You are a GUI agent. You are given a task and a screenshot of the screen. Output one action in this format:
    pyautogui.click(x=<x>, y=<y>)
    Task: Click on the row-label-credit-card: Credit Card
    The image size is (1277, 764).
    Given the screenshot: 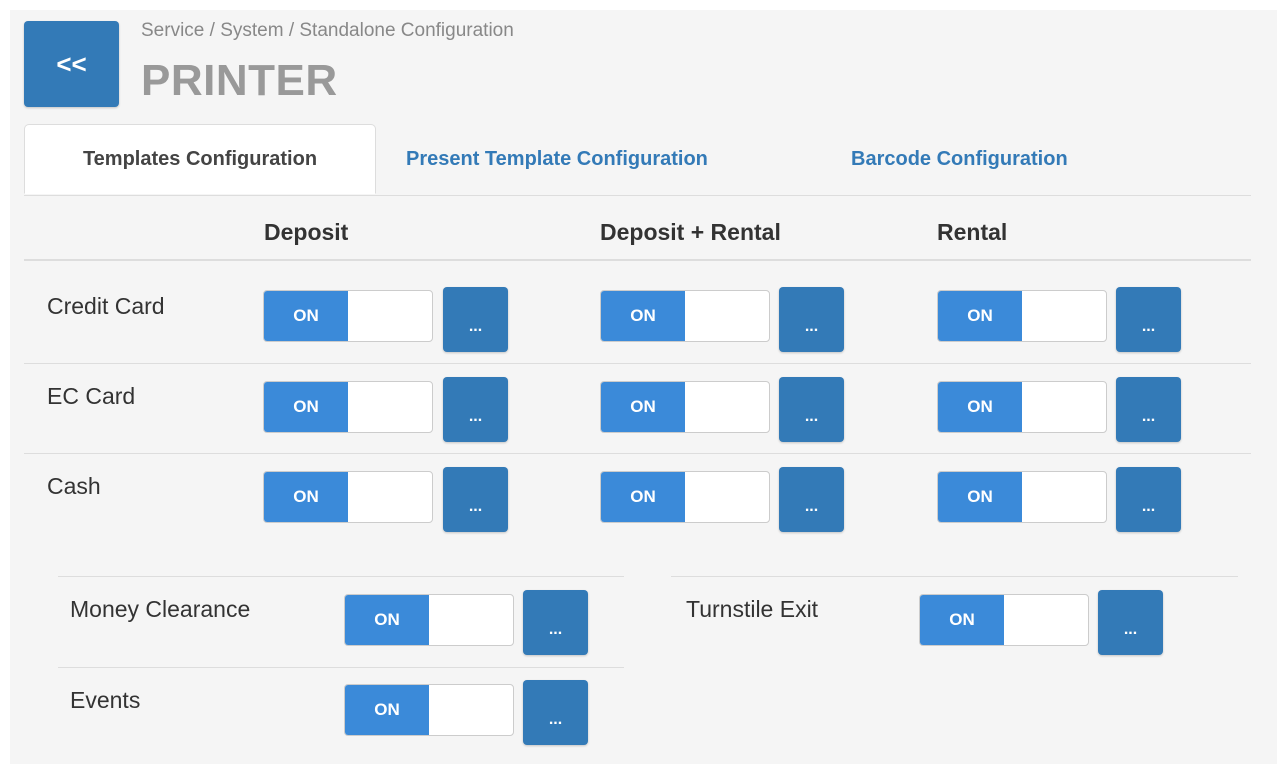 What is the action you would take?
    pyautogui.click(x=106, y=306)
    